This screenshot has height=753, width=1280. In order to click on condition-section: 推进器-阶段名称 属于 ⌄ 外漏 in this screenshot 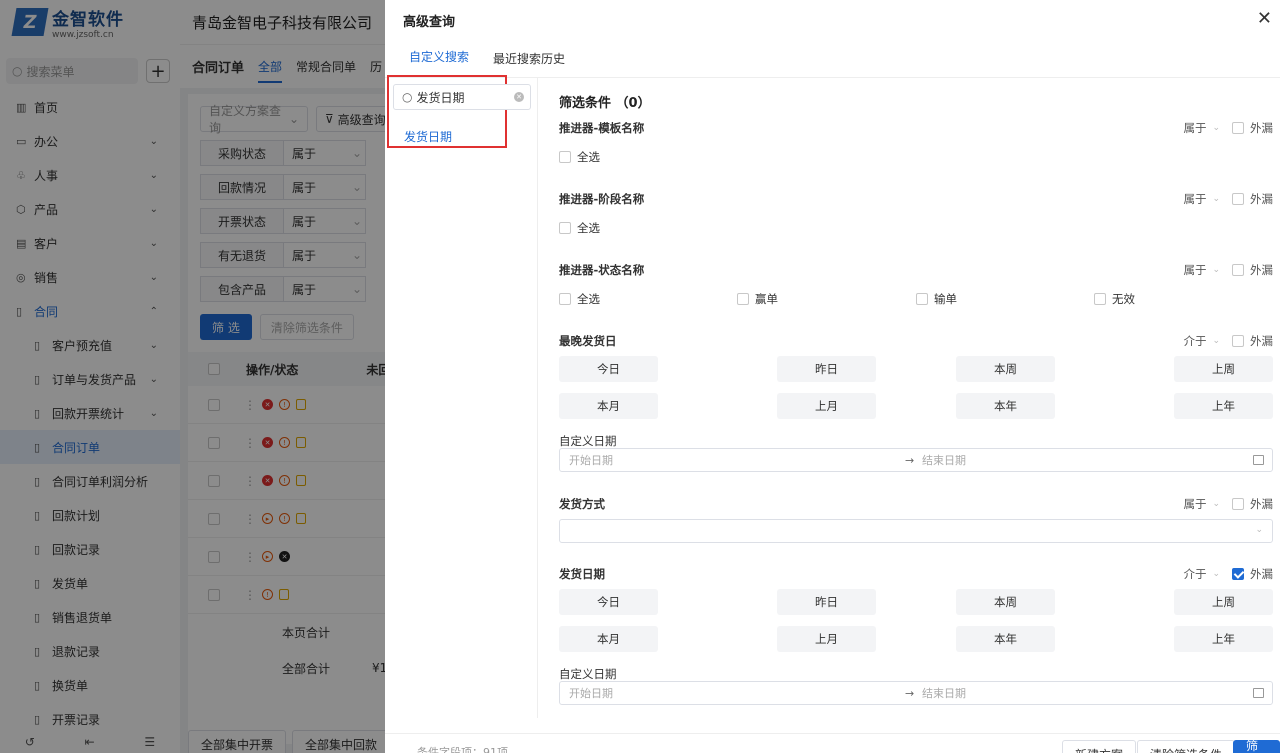, I will do `click(916, 201)`.